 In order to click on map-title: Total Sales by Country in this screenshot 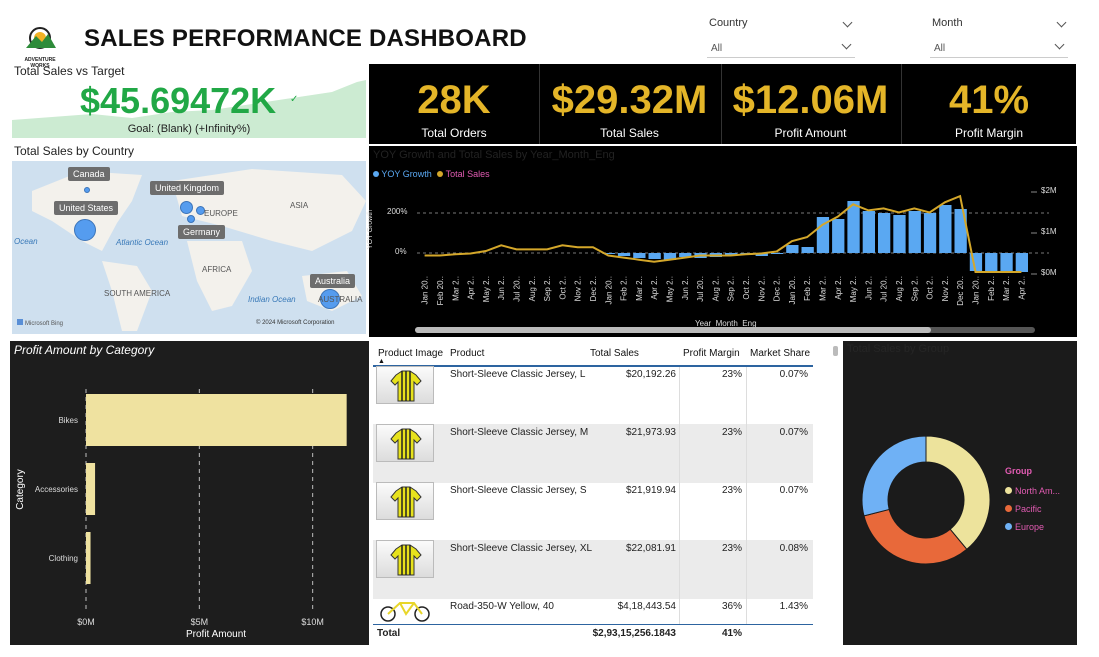, I will do `click(74, 151)`.